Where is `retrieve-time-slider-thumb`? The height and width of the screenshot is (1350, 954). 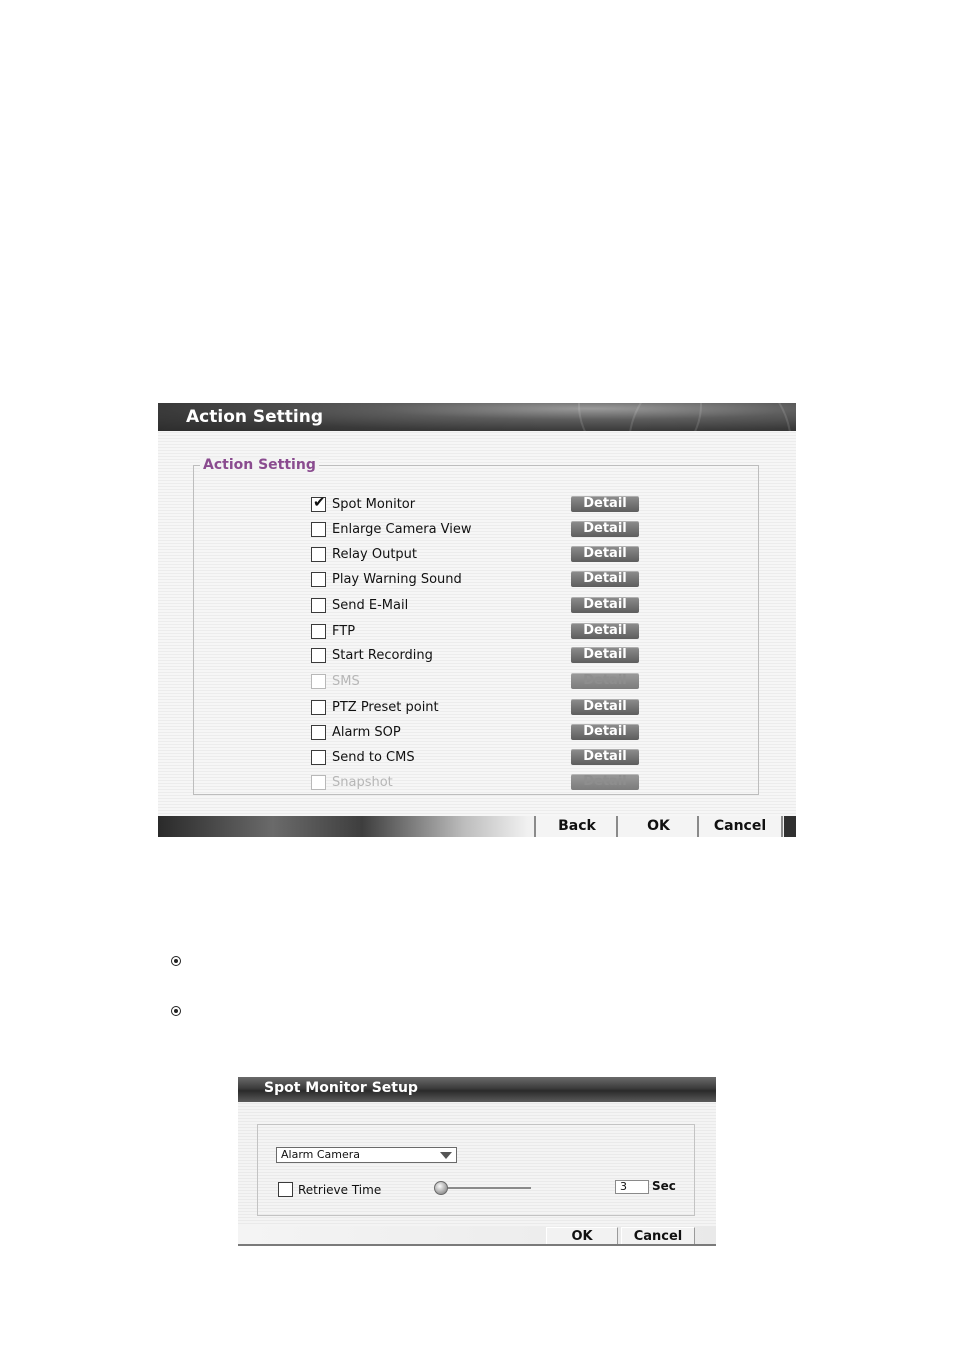 retrieve-time-slider-thumb is located at coordinates (441, 1188).